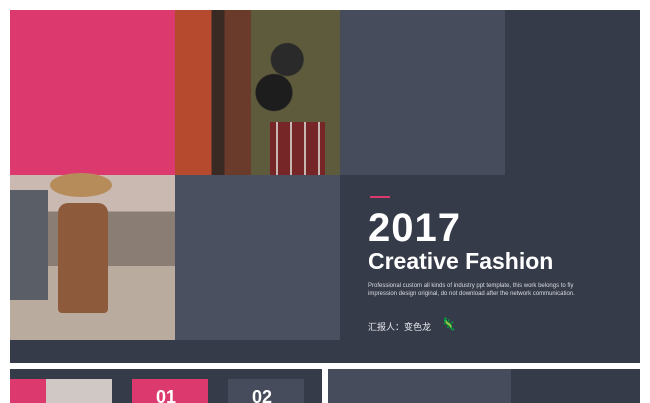 Image resolution: width=650 pixels, height=403 pixels. Describe the element at coordinates (166, 395) in the screenshot. I see `badge-01: 01` at that location.